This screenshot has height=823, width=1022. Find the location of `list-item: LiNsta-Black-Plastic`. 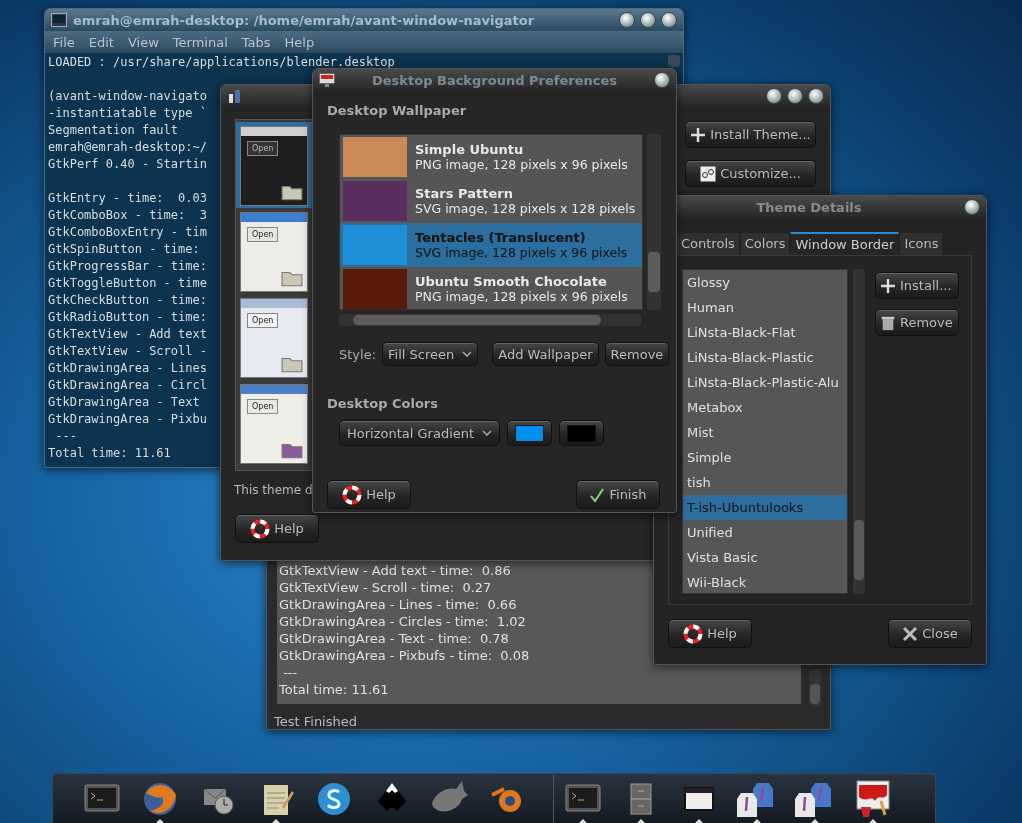

list-item: LiNsta-Black-Plastic is located at coordinates (765, 357).